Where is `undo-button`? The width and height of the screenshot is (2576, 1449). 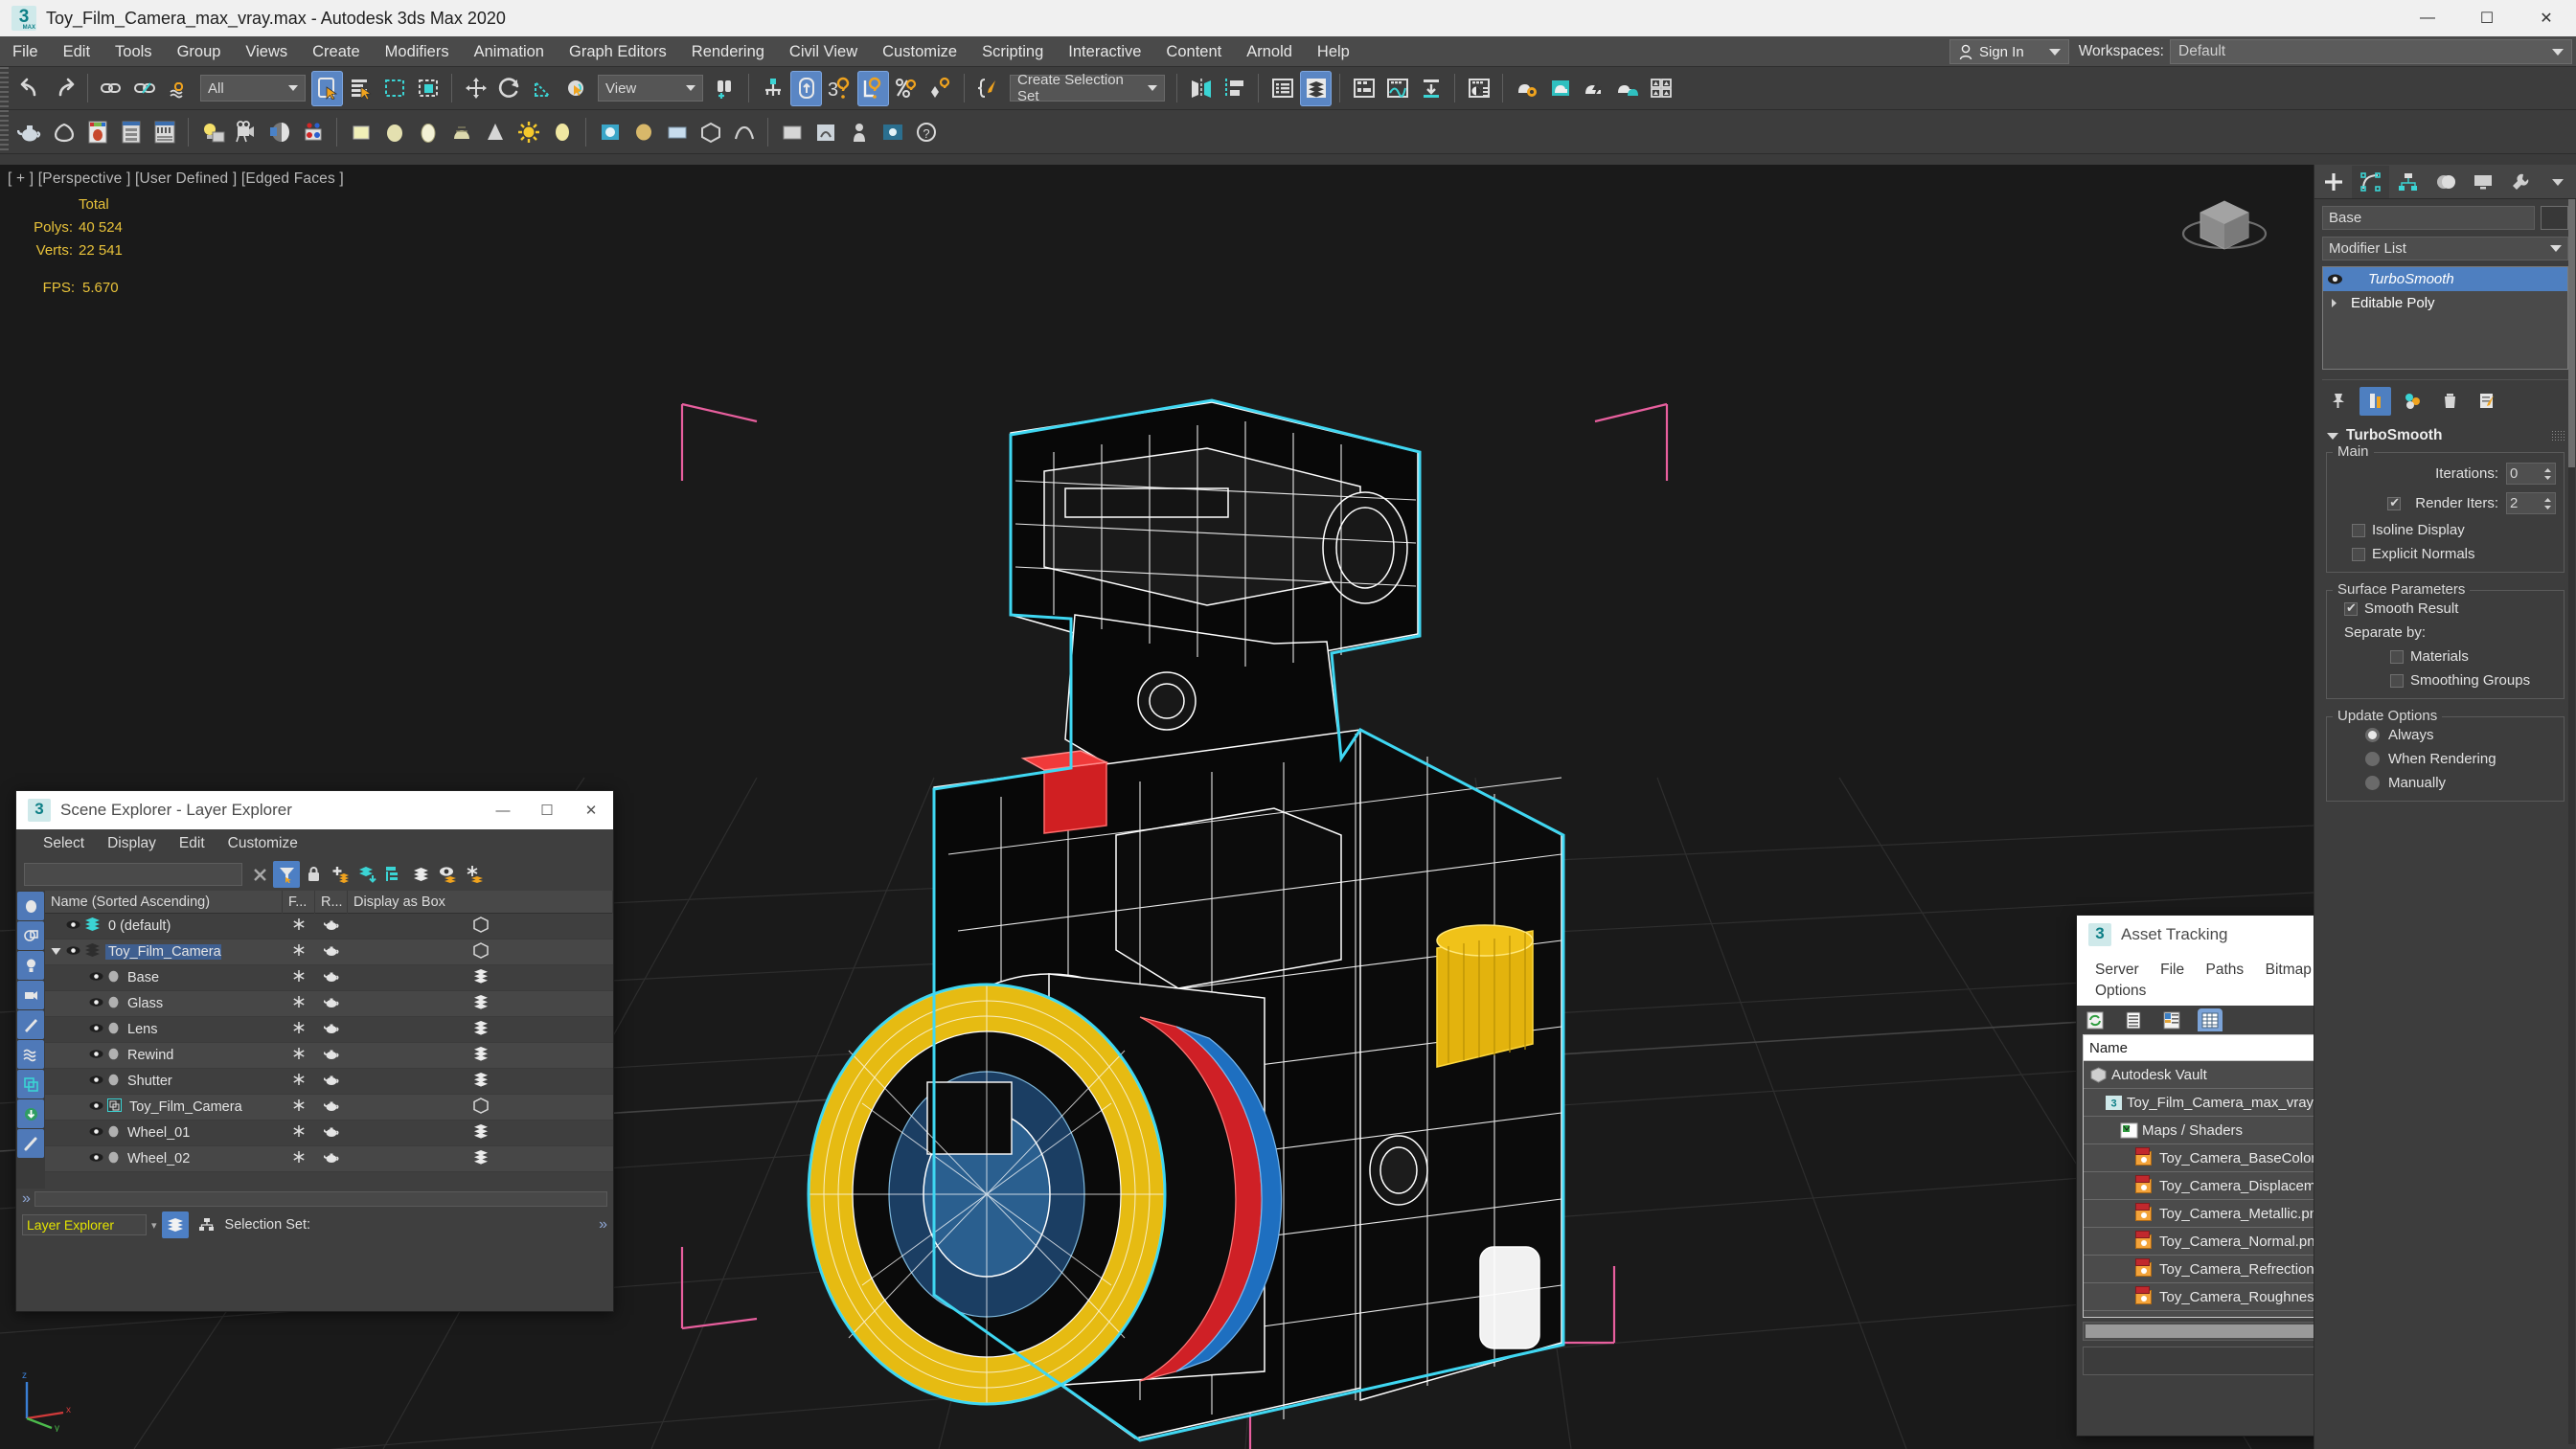
undo-button is located at coordinates (30, 88).